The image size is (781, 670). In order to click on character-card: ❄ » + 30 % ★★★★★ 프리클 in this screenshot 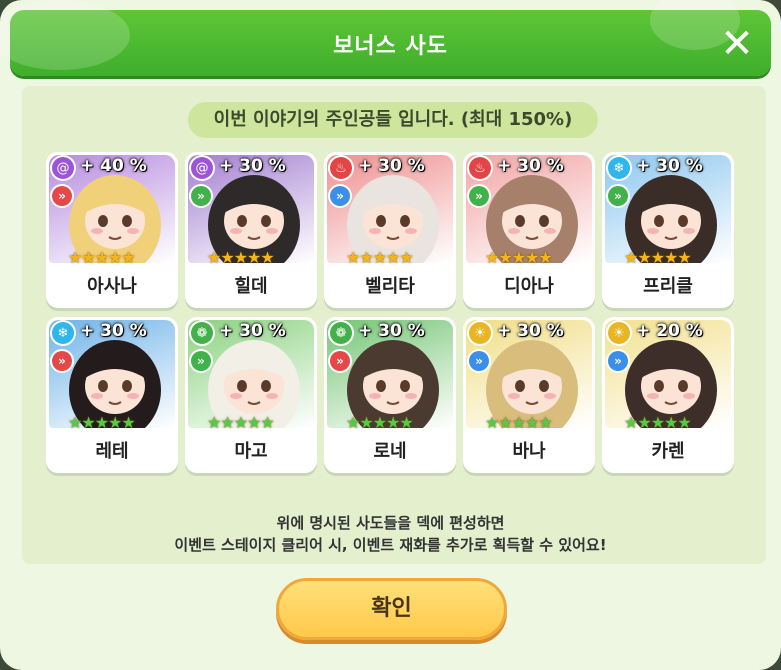, I will do `click(668, 230)`.